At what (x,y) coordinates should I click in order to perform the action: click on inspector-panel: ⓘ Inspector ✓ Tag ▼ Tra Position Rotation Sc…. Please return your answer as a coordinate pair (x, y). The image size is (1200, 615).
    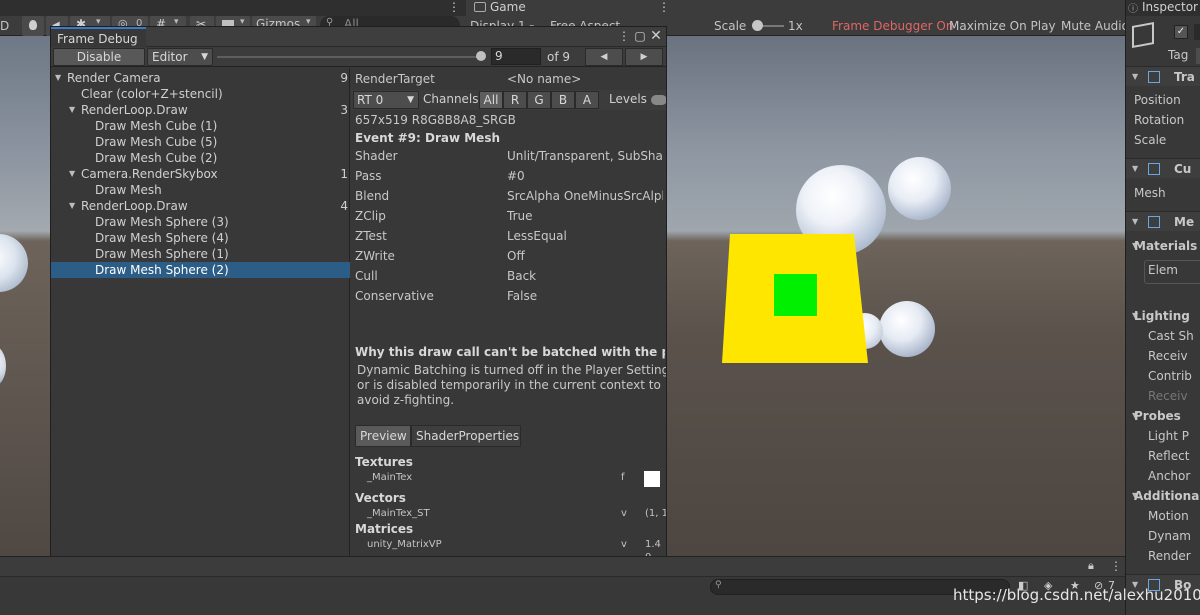
    Looking at the image, I should click on (1162, 307).